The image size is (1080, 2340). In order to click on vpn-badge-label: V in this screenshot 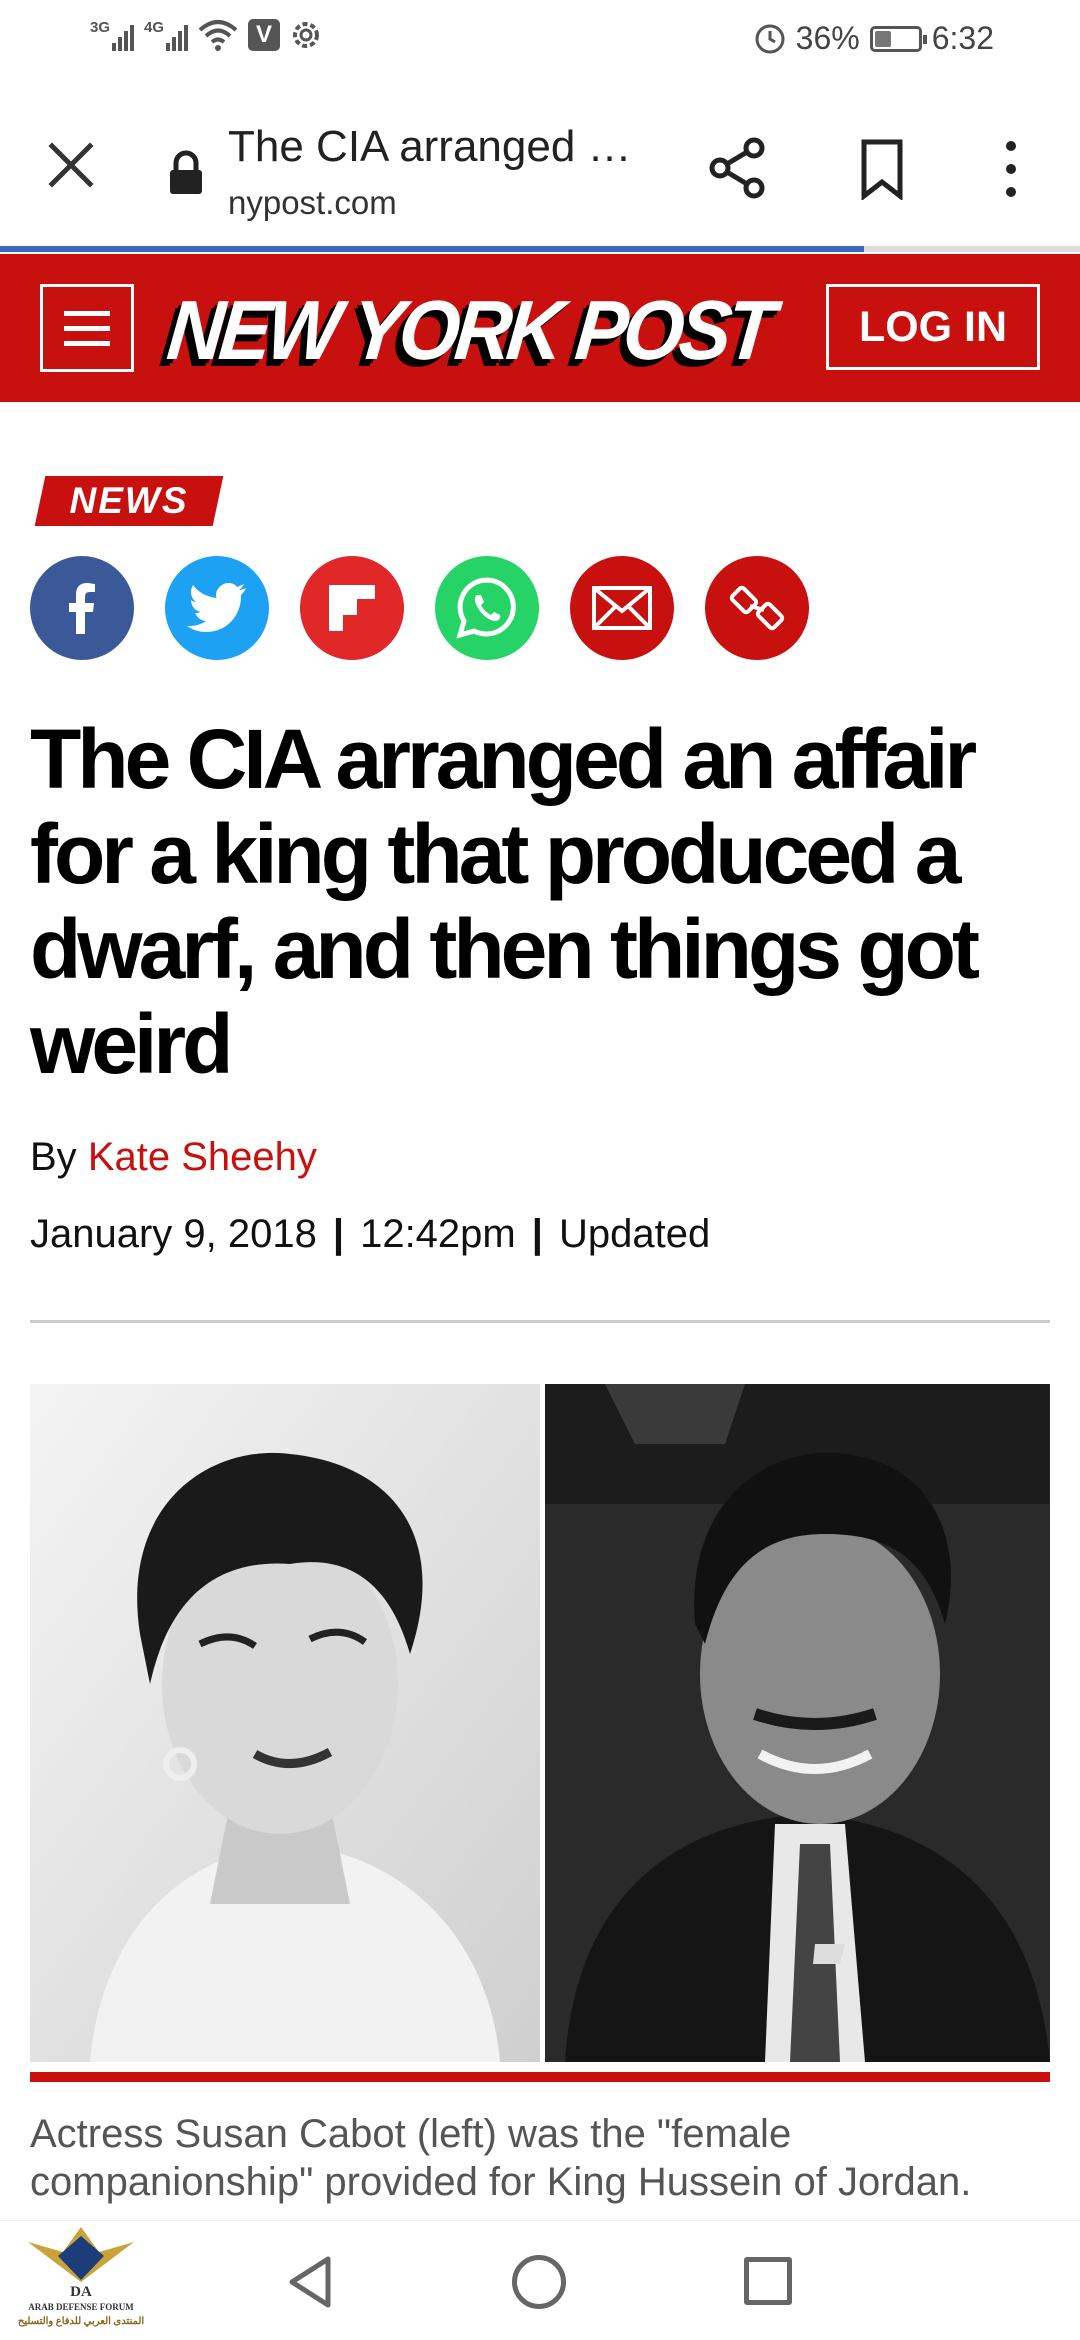, I will do `click(264, 34)`.